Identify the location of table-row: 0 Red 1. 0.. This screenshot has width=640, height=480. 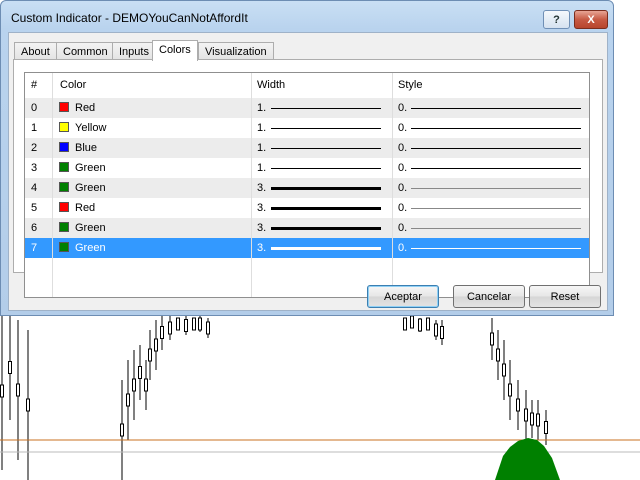
(307, 108).